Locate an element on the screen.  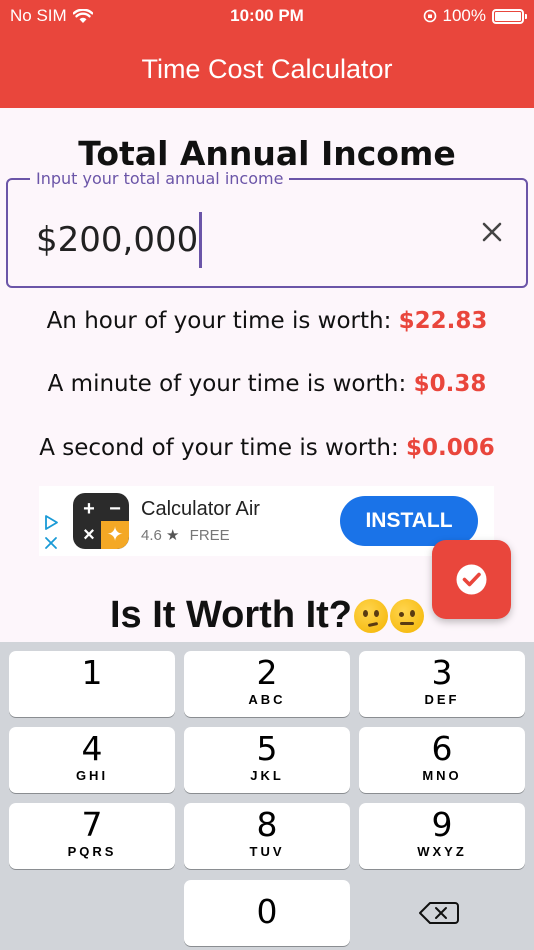
key-3: 3 DEF is located at coordinates (442, 684).